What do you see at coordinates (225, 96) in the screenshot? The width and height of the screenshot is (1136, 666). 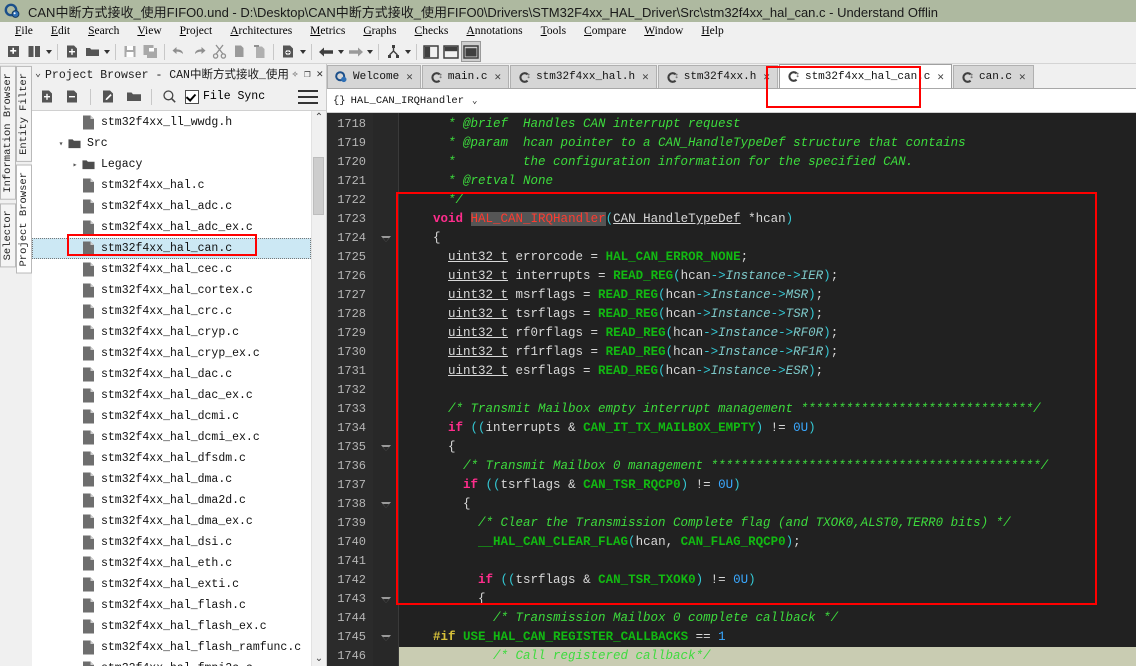 I see `file-sync-toggle: File Sync` at bounding box center [225, 96].